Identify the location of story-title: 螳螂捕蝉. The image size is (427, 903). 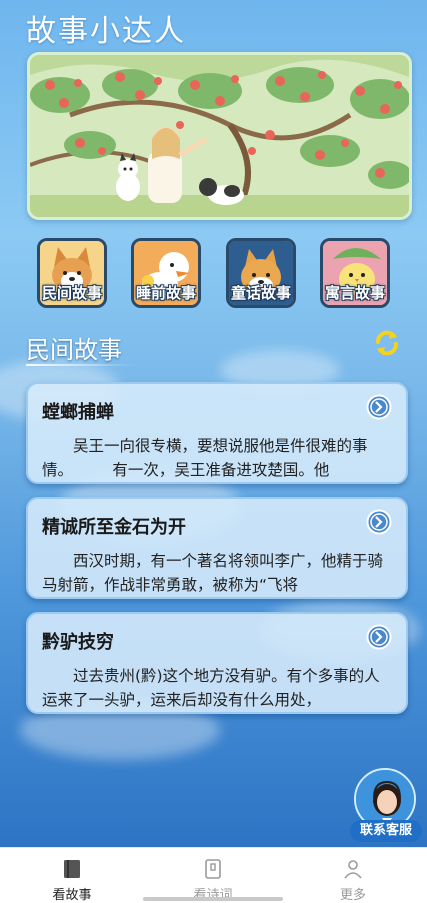
(78, 412).